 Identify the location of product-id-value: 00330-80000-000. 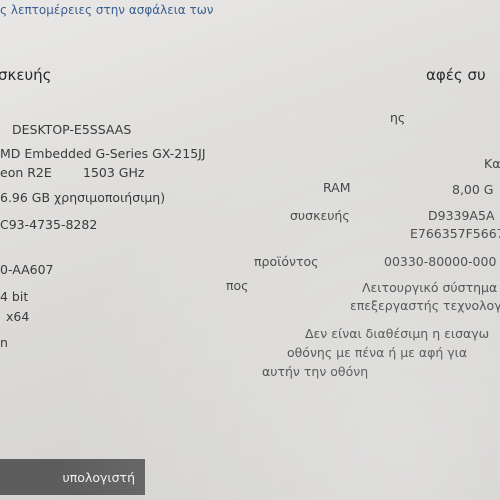
(440, 261).